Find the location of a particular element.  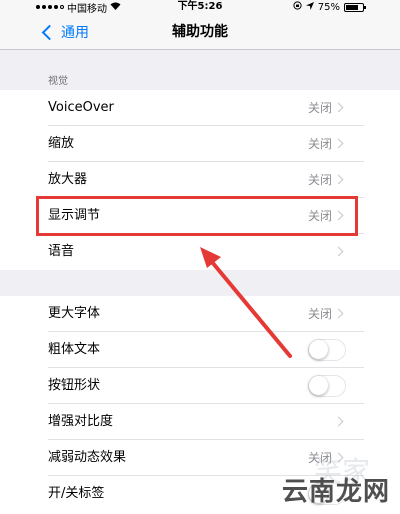

row-label: 增强对比度 is located at coordinates (81, 421).